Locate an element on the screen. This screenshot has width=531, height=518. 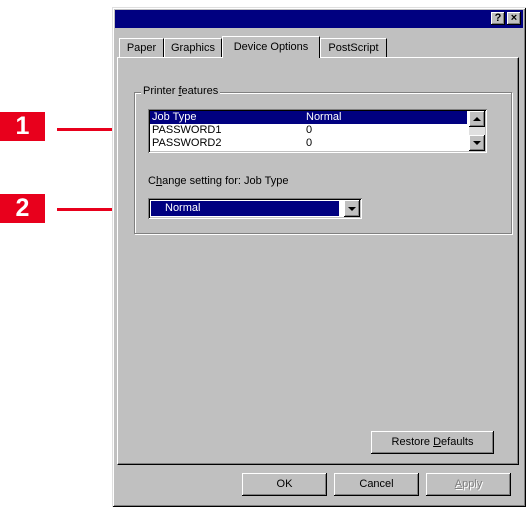
list-item: PASSWORD1 0 is located at coordinates (308, 130).